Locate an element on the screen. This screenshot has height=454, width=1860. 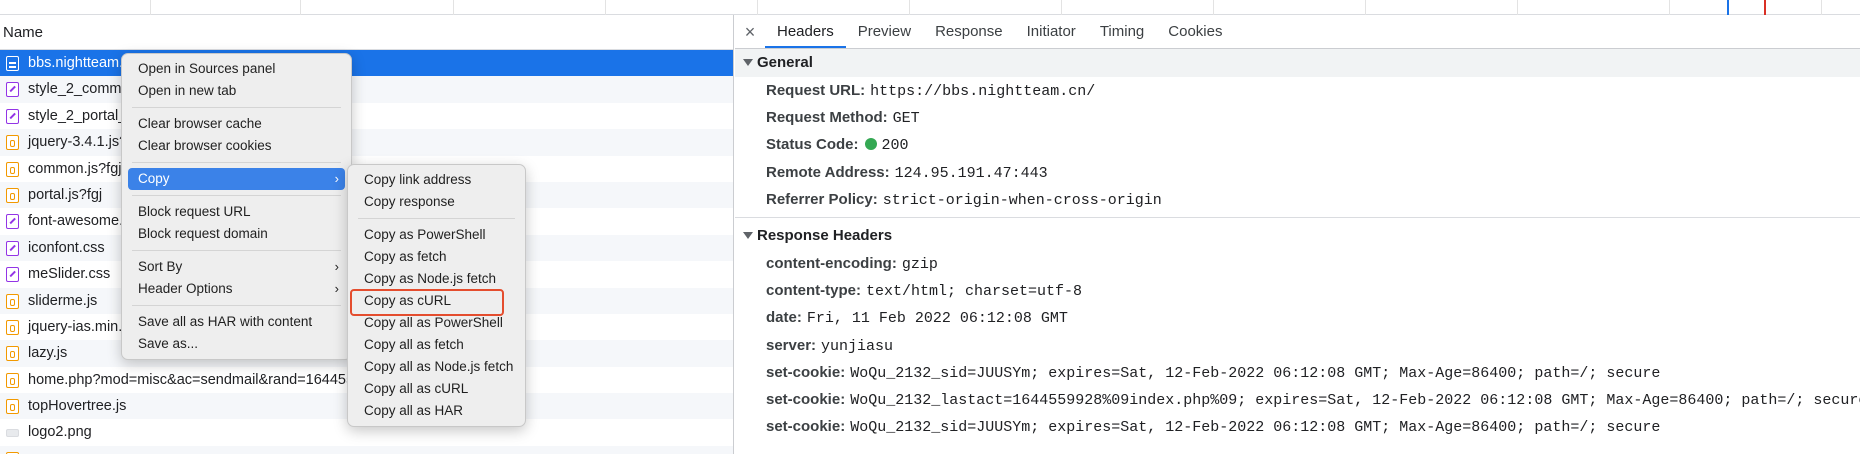
timeline-overview is located at coordinates (930, 7).